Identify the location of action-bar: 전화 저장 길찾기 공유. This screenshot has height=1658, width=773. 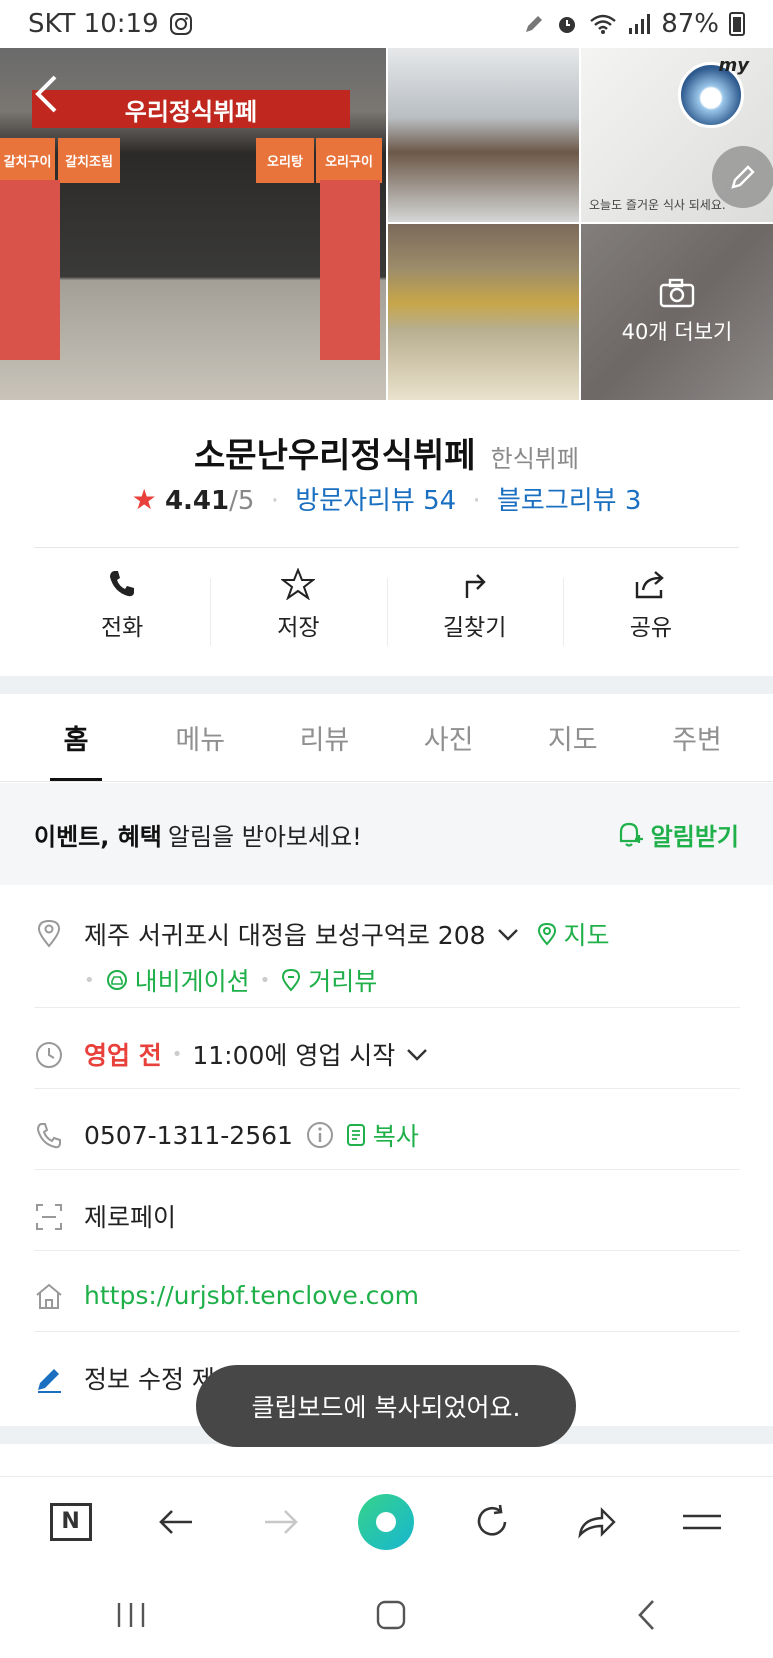
(386, 612).